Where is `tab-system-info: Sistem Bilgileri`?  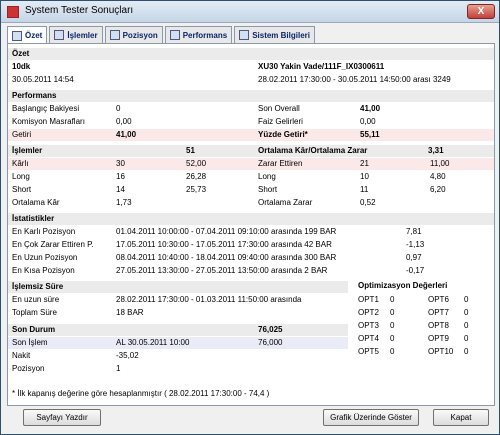
tab-system-info: Sistem Bilgileri is located at coordinates (274, 34).